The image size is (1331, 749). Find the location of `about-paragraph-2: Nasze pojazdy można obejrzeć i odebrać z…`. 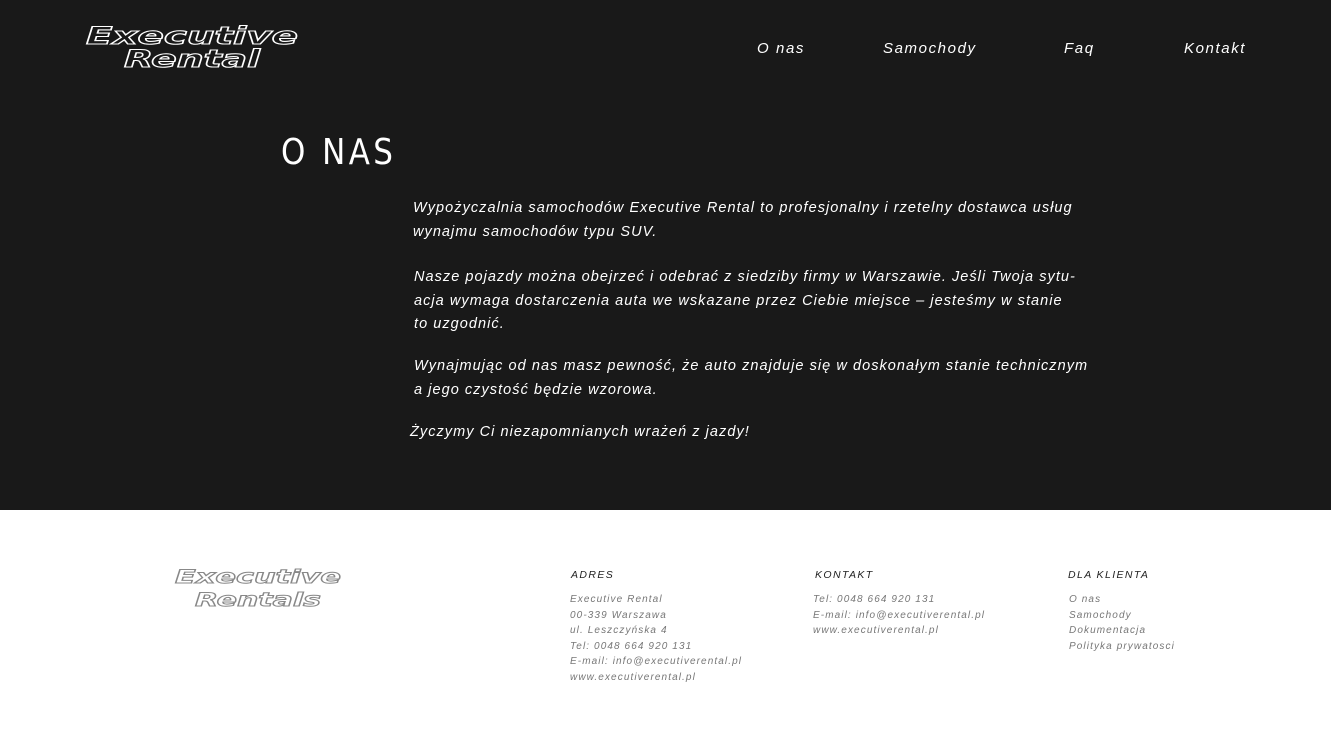

about-paragraph-2: Nasze pojazdy można obejrzeć i odebrać z… is located at coordinates (745, 301).